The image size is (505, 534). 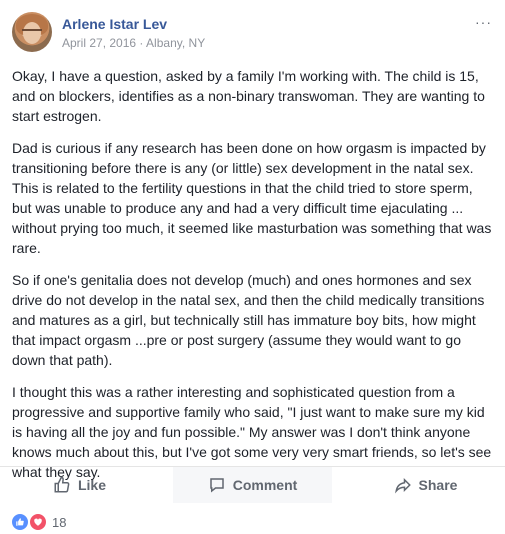 I want to click on avatar, so click(x=32, y=32).